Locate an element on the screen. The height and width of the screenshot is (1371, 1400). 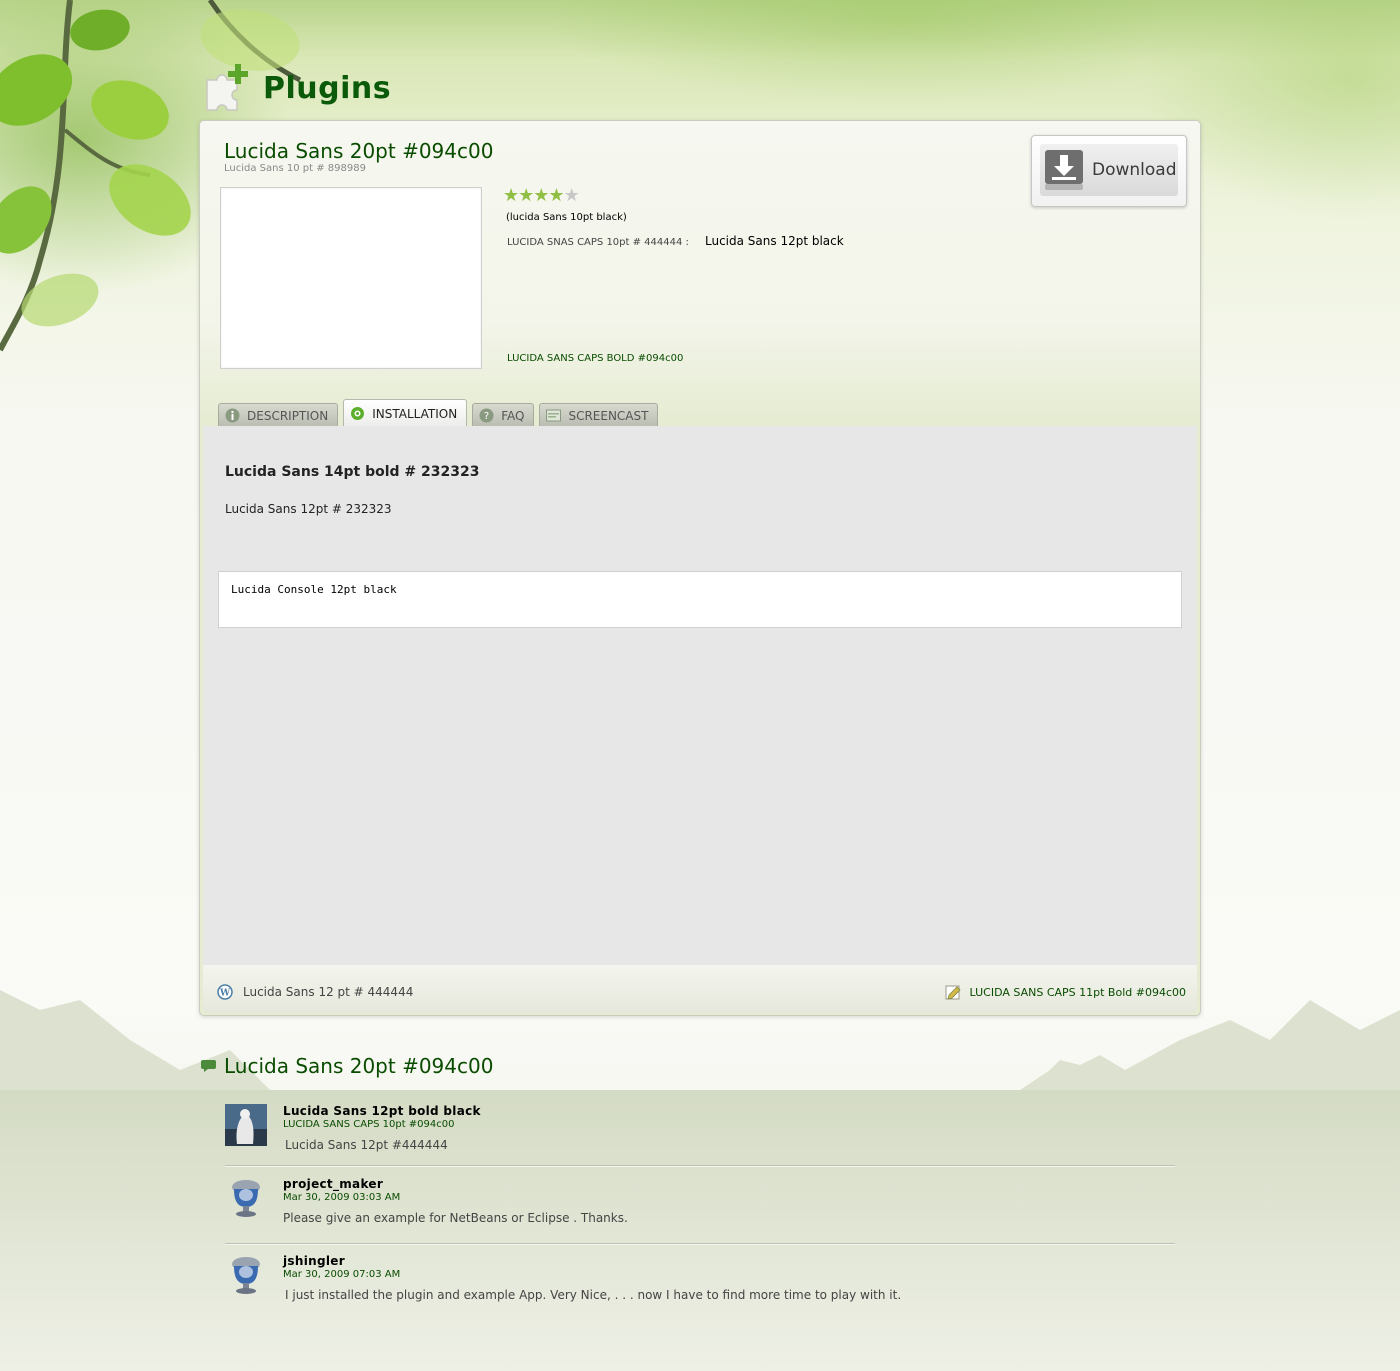
content-heading: Lucida Sans 14pt bold # 232323 is located at coordinates (352, 472).